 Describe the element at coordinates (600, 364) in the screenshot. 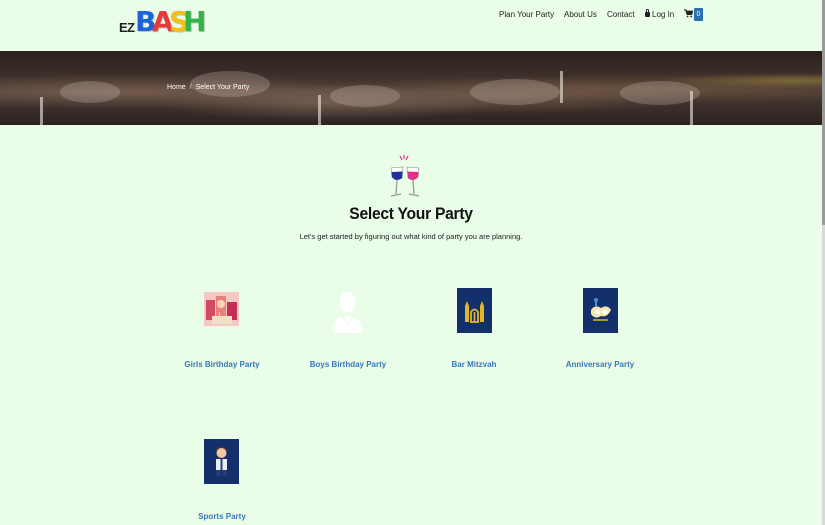

I see `party-card-label: Anniversary Party` at that location.